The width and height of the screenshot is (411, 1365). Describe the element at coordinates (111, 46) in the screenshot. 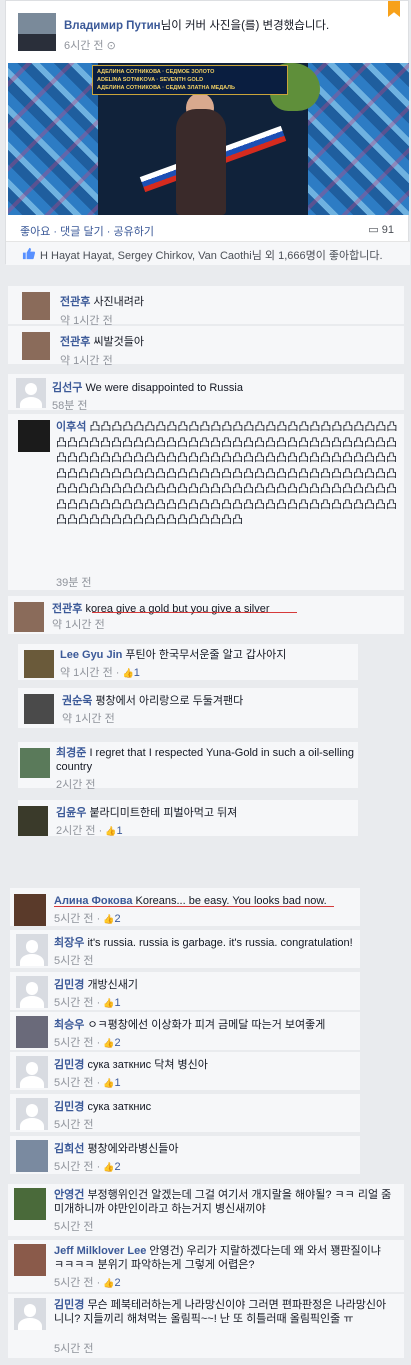

I see `globe-icon: ⊙` at that location.